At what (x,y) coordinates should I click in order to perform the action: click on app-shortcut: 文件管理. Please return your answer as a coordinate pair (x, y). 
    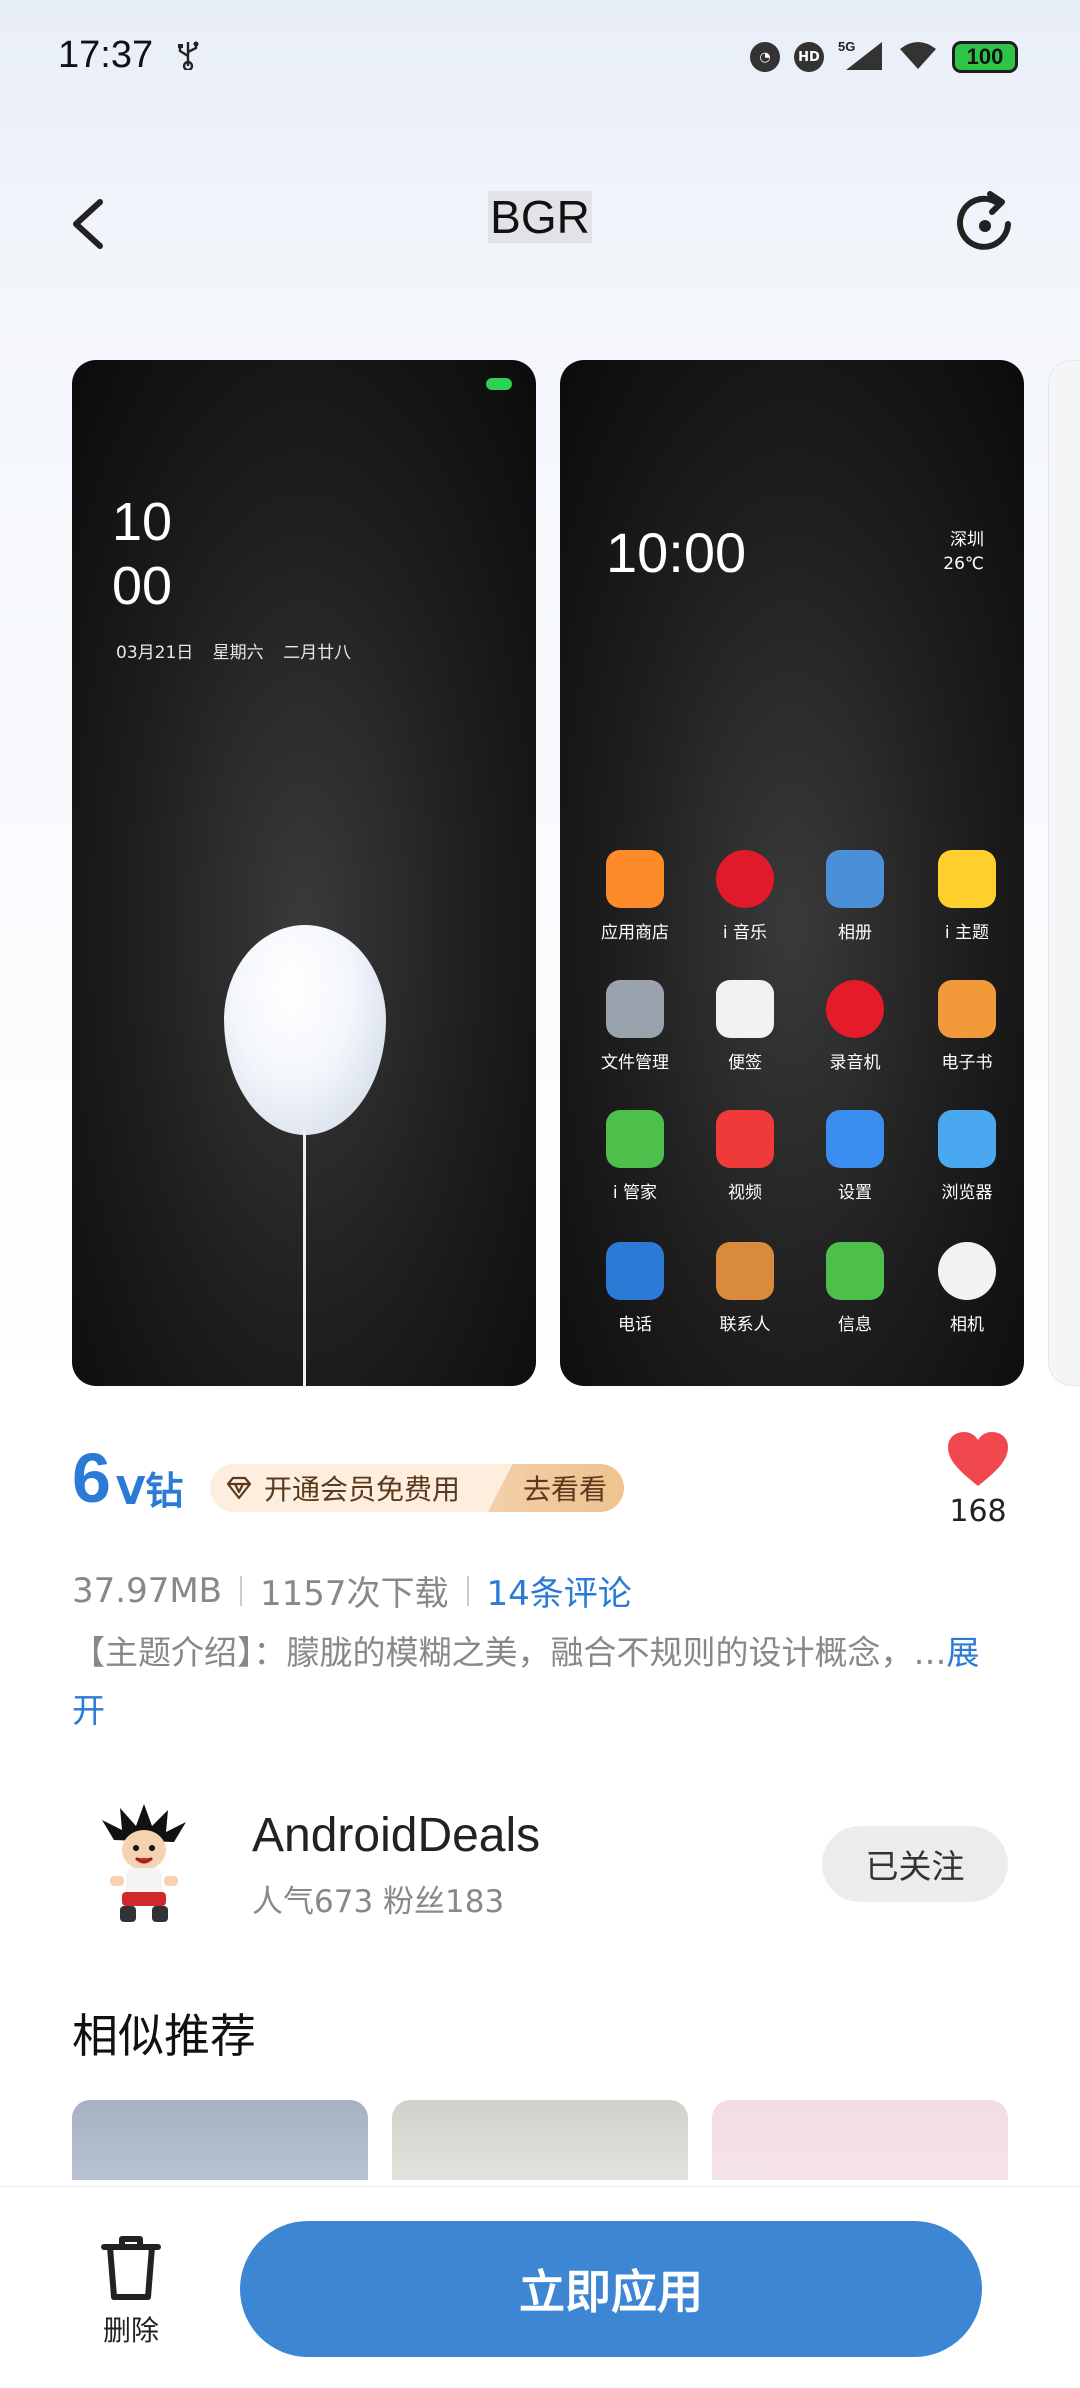
    Looking at the image, I should click on (635, 1026).